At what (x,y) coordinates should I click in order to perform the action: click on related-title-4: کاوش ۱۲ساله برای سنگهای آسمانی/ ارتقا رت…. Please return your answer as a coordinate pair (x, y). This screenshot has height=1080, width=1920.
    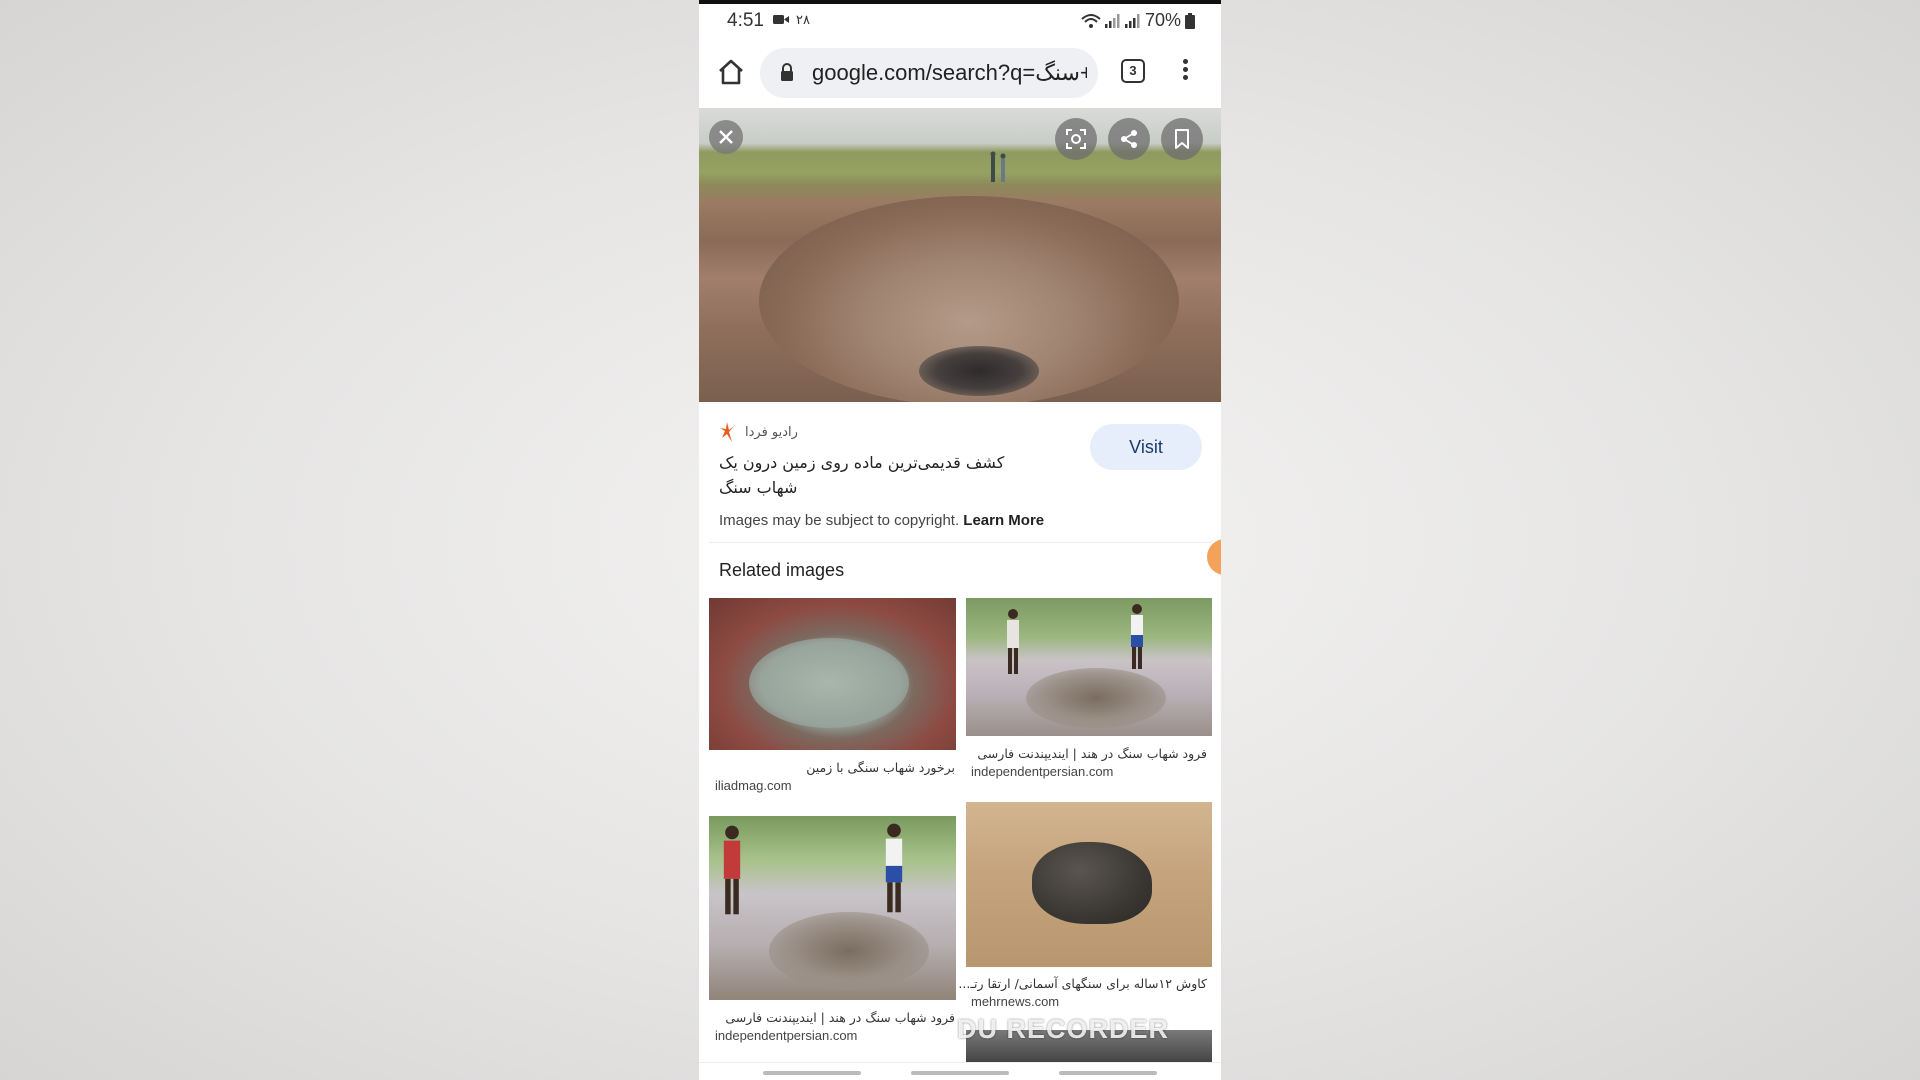
    Looking at the image, I should click on (1082, 983).